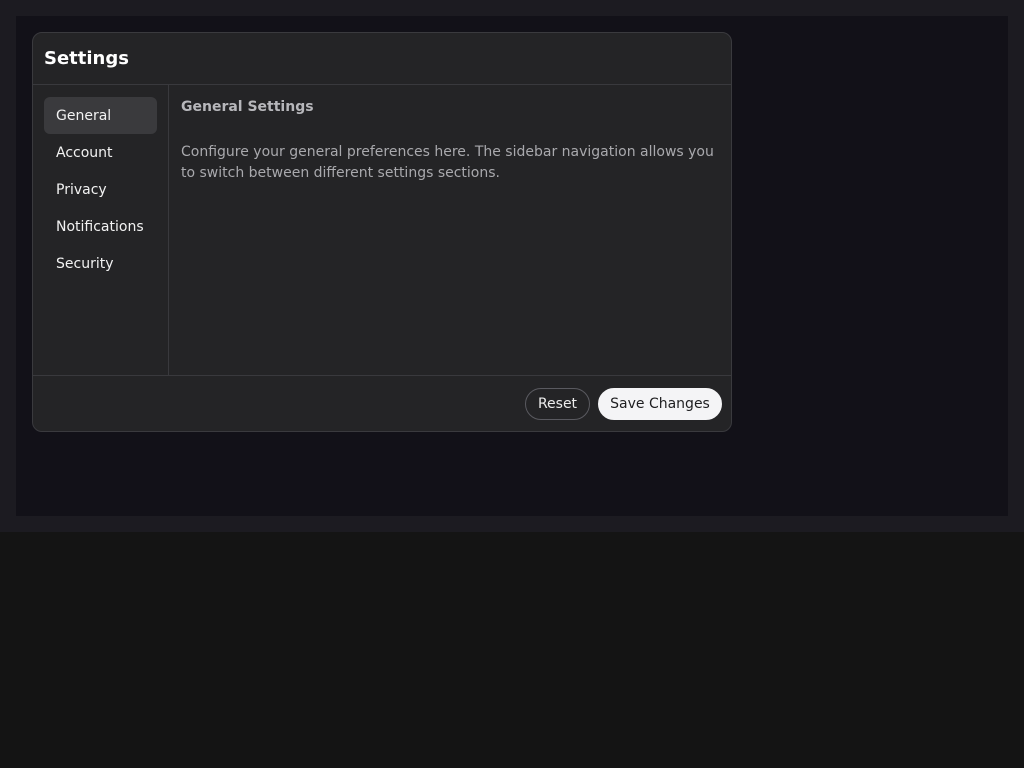 Image resolution: width=1024 pixels, height=768 pixels. What do you see at coordinates (86, 58) in the screenshot?
I see `dialog-title: Settings` at bounding box center [86, 58].